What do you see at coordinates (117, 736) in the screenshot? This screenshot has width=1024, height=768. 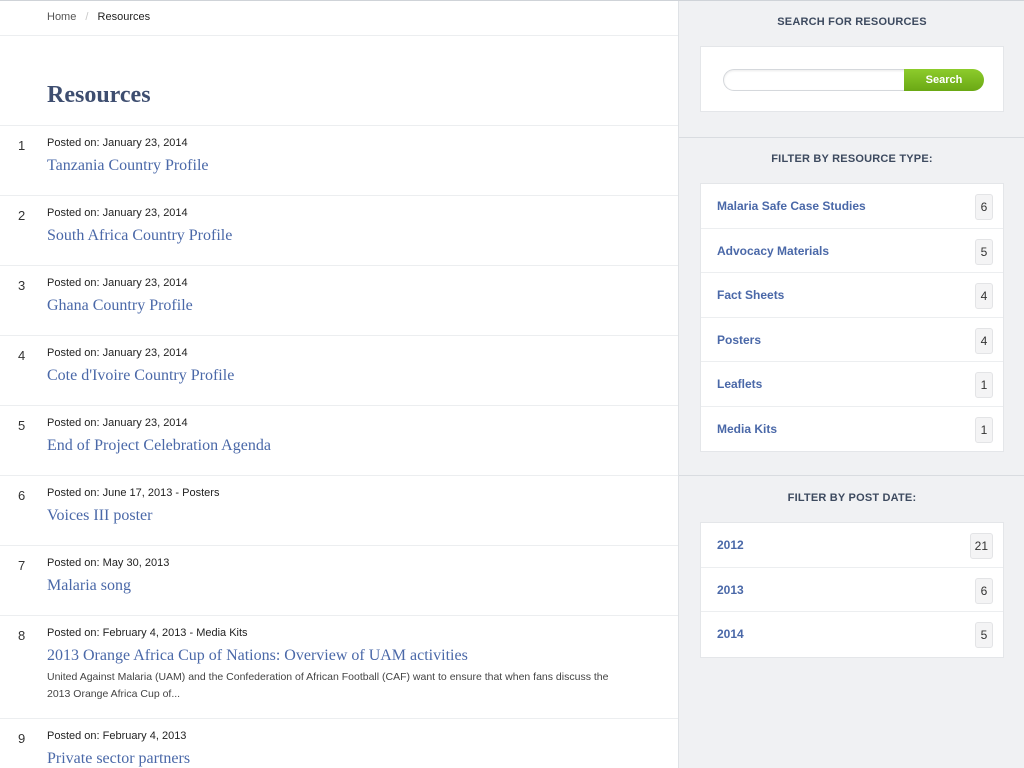 I see `resource-meta: Posted on: February 4, 2013` at bounding box center [117, 736].